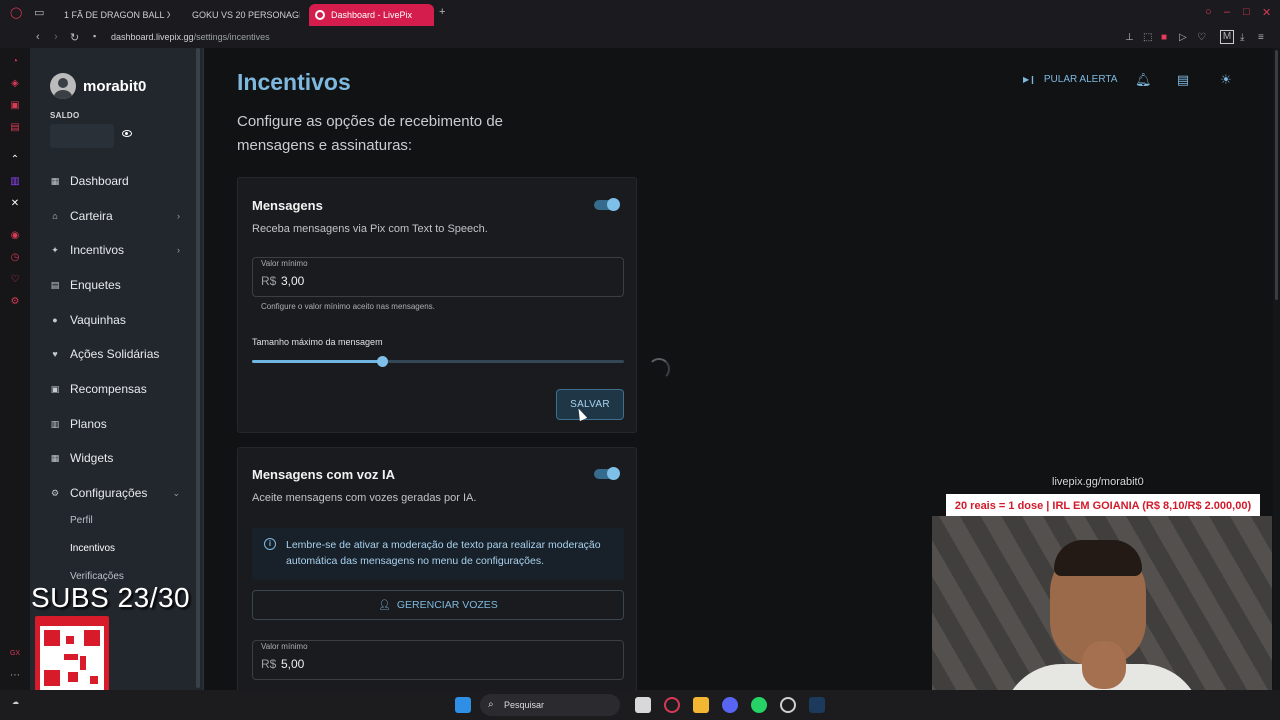 This screenshot has width=1280, height=720. What do you see at coordinates (1129, 37) in the screenshot?
I see `pin-icon: ⊥` at bounding box center [1129, 37].